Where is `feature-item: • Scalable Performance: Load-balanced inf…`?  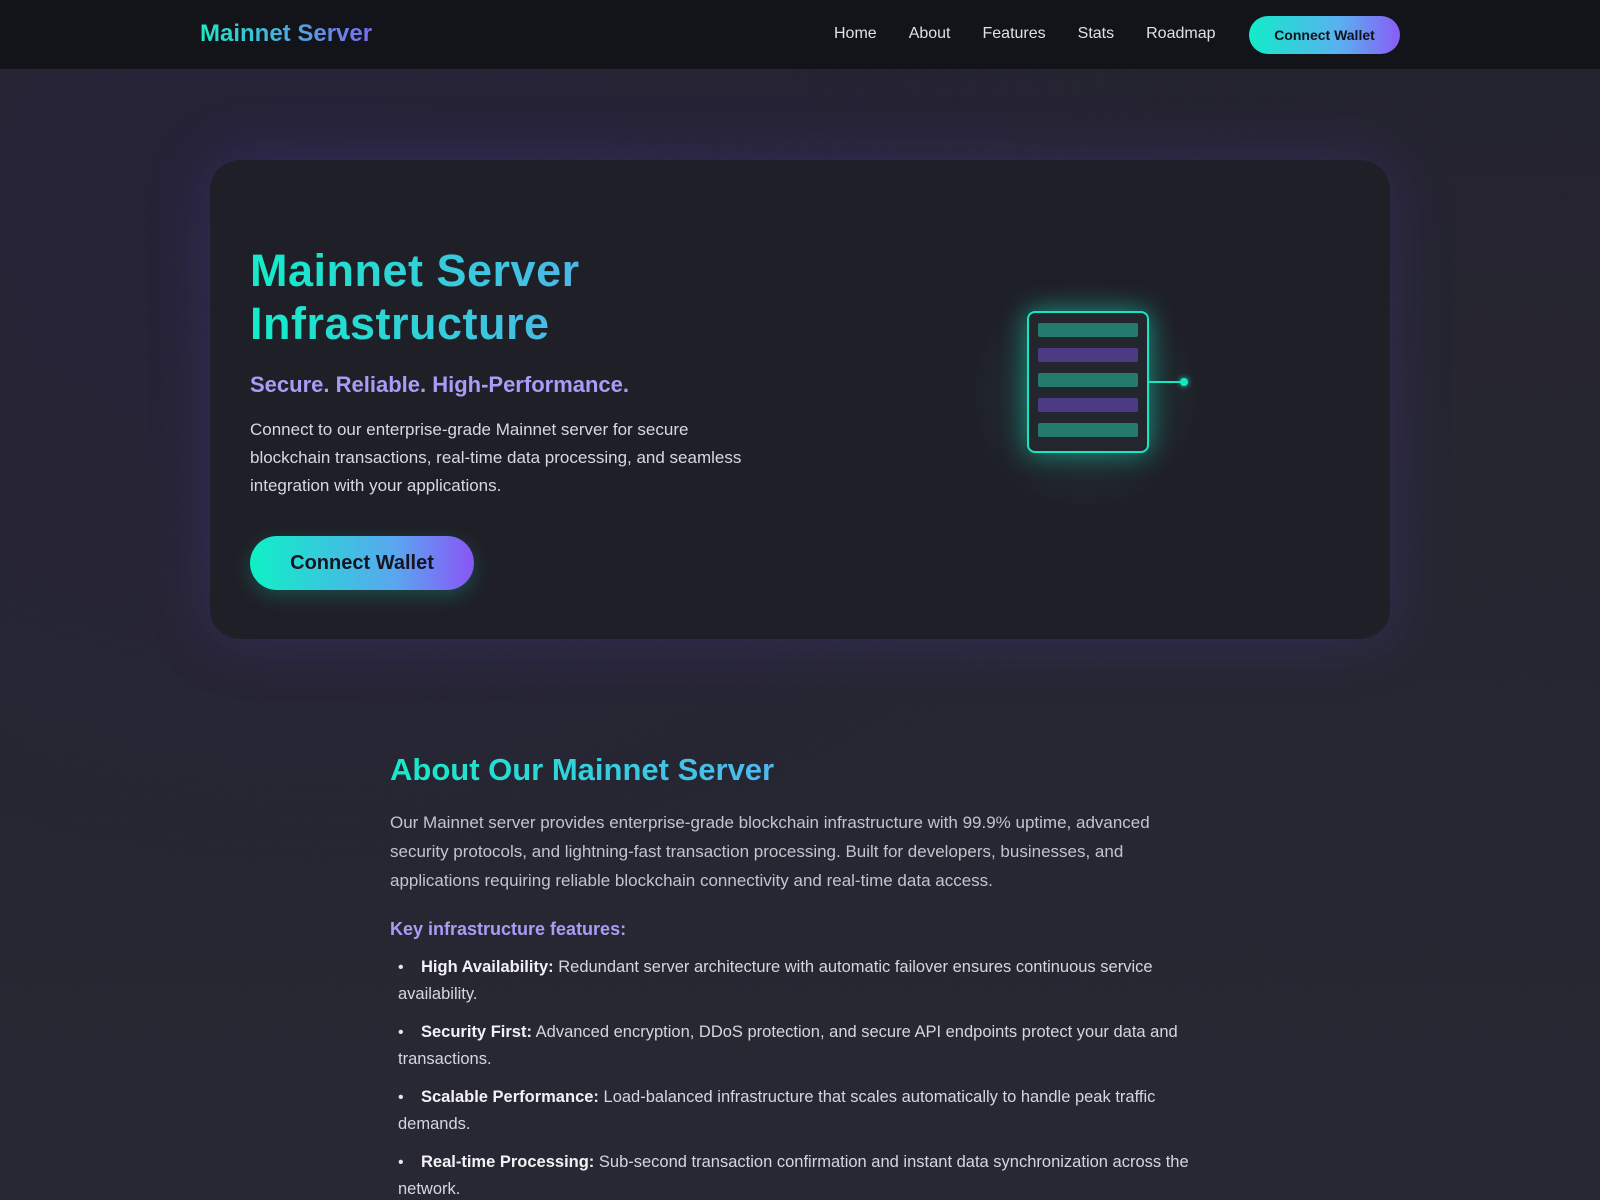 feature-item: • Scalable Performance: Load-balanced inf… is located at coordinates (795, 1111).